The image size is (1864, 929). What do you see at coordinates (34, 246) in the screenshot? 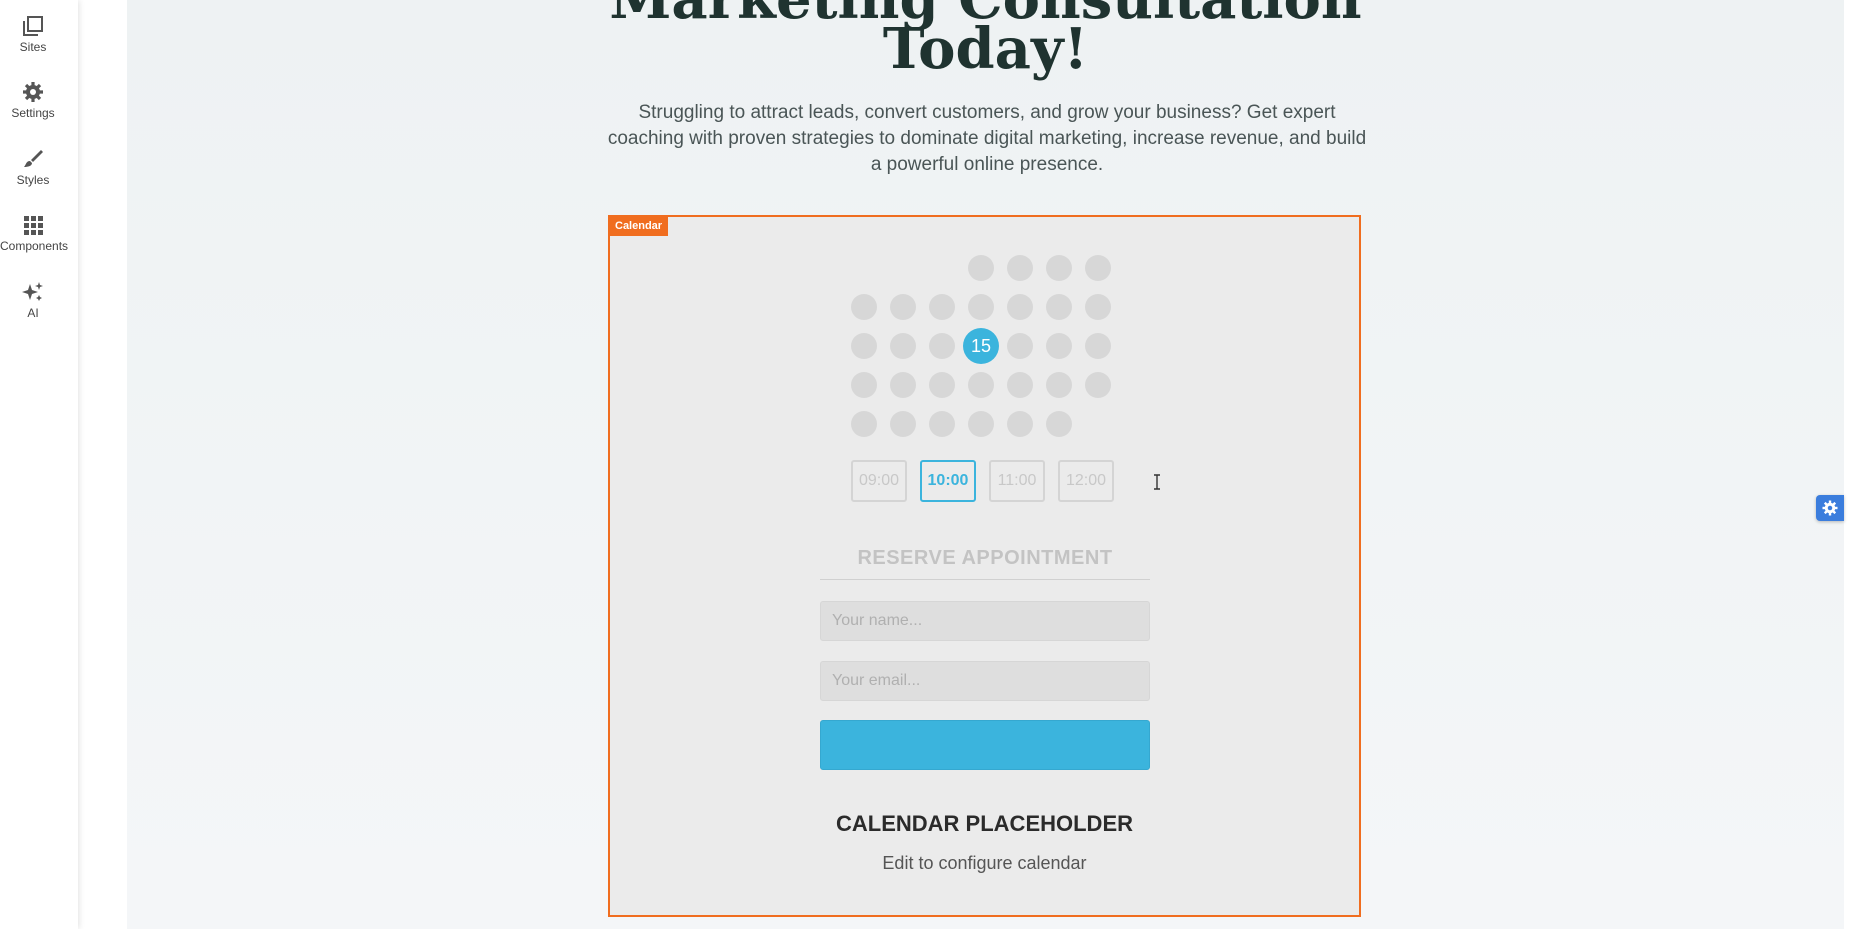
I see `sidebar-item-label: Components` at bounding box center [34, 246].